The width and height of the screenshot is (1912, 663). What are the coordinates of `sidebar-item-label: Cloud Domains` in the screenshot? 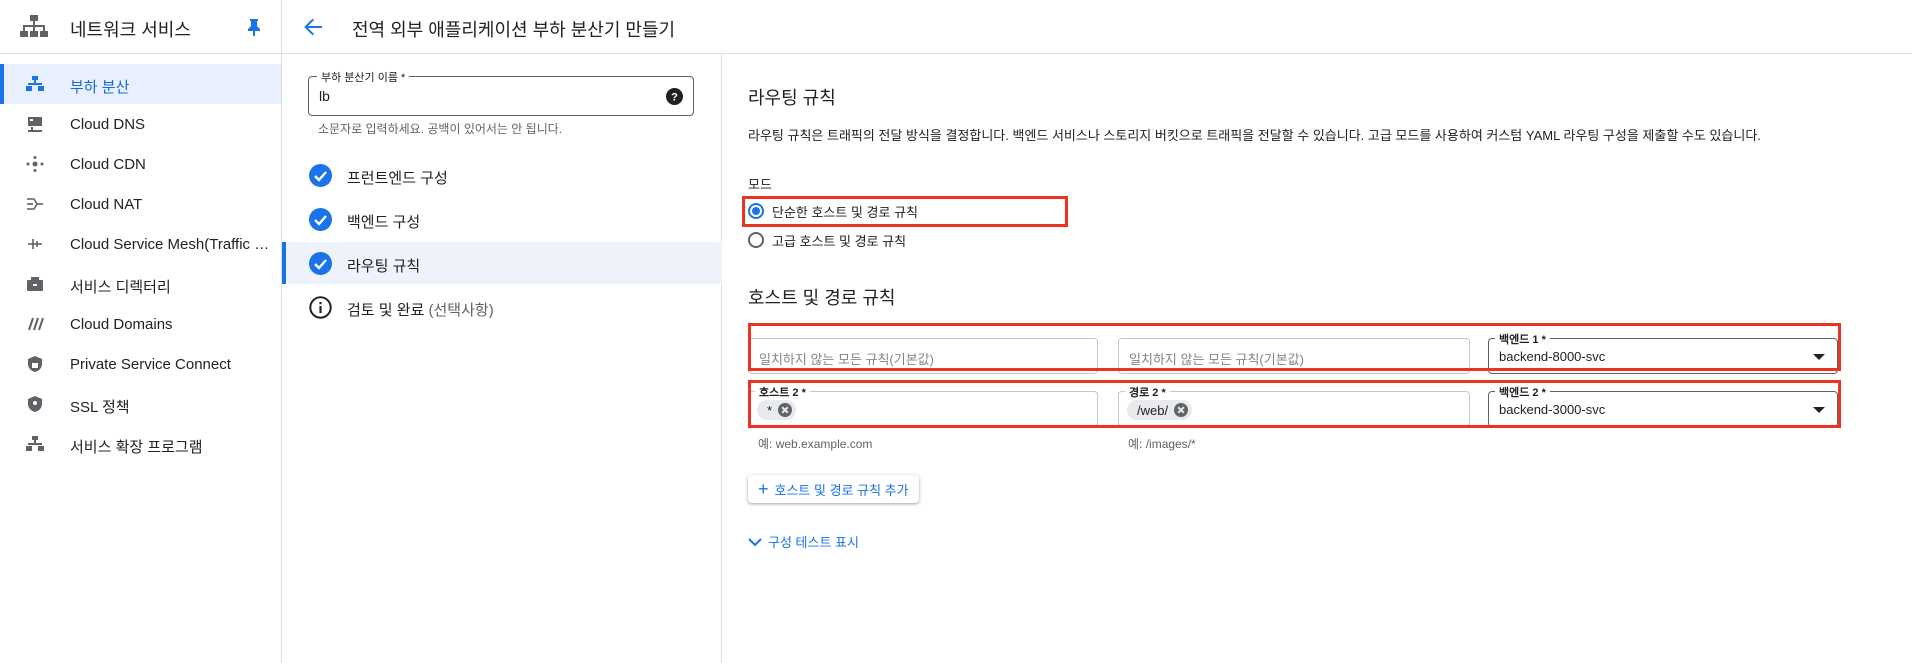 It's located at (121, 324).